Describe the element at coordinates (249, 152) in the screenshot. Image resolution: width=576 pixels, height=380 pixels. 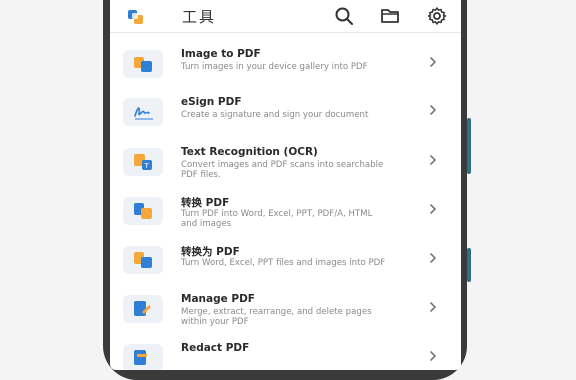
I see `tool-title: Text Recognition (OCR)` at that location.